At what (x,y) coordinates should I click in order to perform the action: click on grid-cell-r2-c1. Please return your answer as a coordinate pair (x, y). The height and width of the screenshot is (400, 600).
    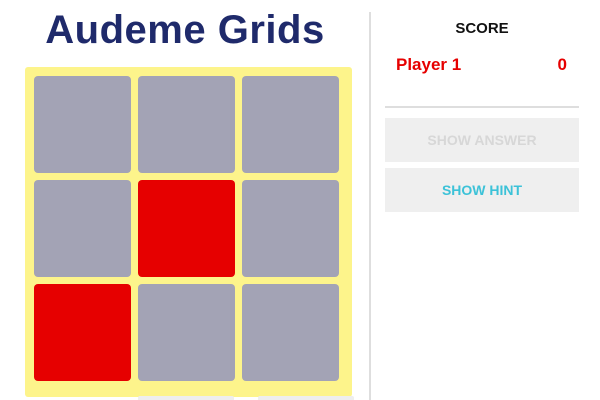
    Looking at the image, I should click on (82, 228).